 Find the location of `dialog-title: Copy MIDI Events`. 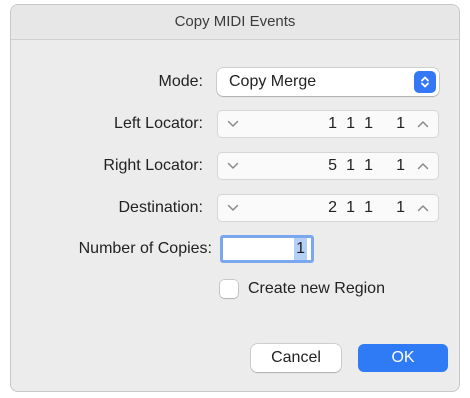

dialog-title: Copy MIDI Events is located at coordinates (235, 22).